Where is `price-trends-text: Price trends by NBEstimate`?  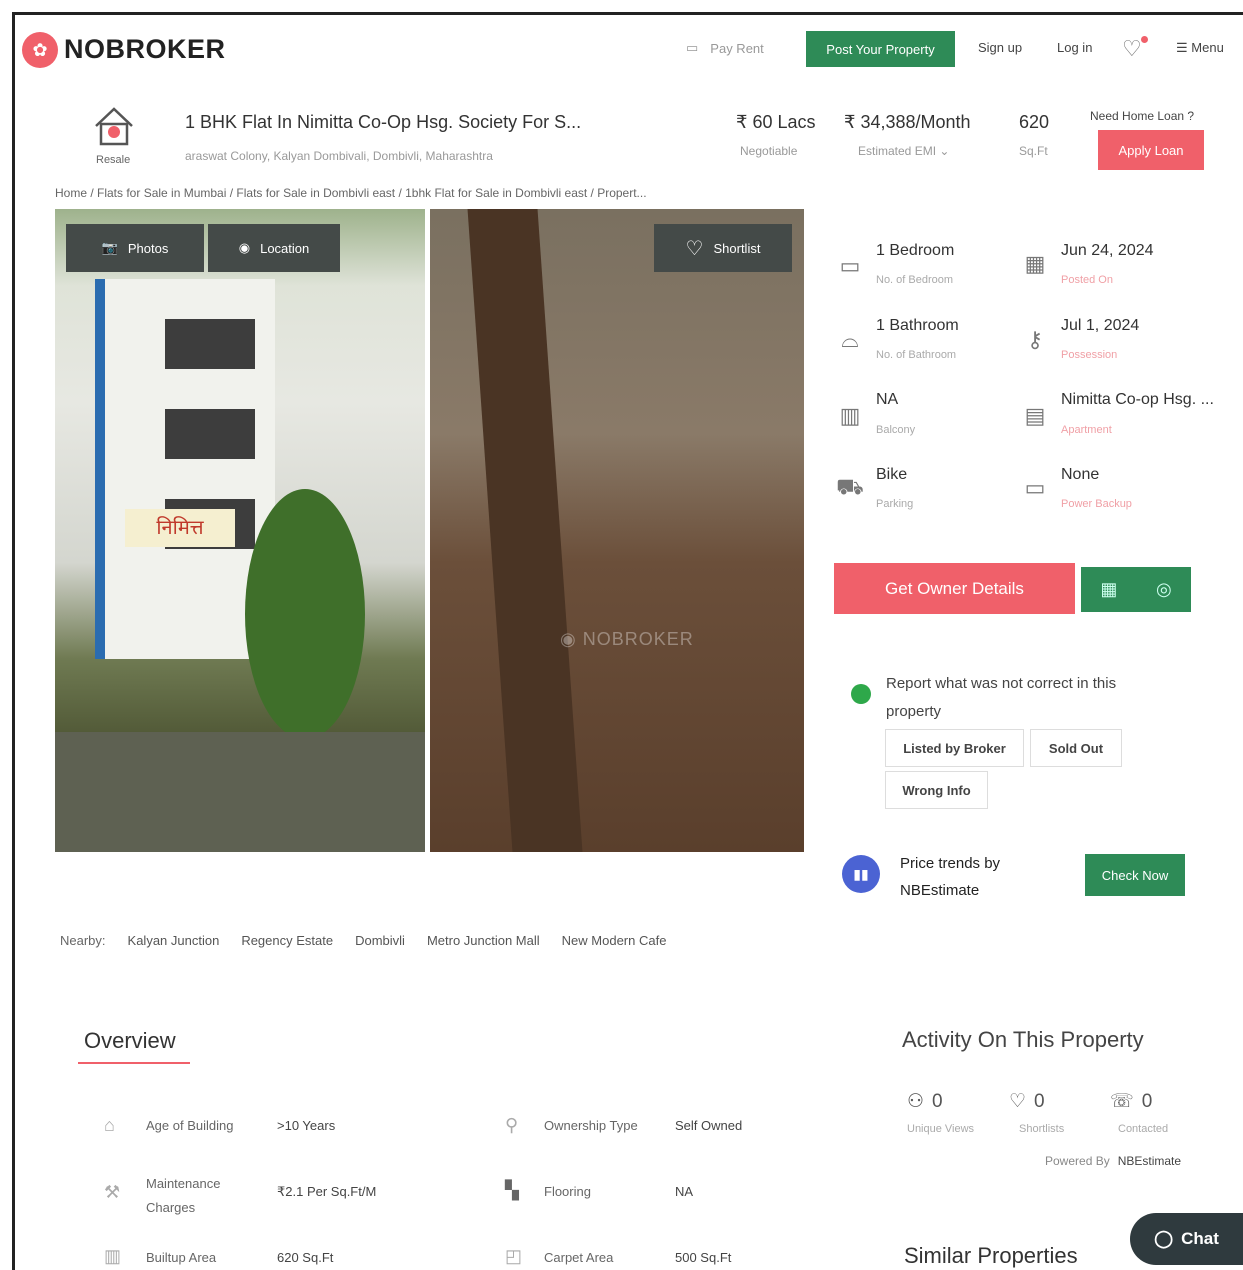 price-trends-text: Price trends by NBEstimate is located at coordinates (950, 877).